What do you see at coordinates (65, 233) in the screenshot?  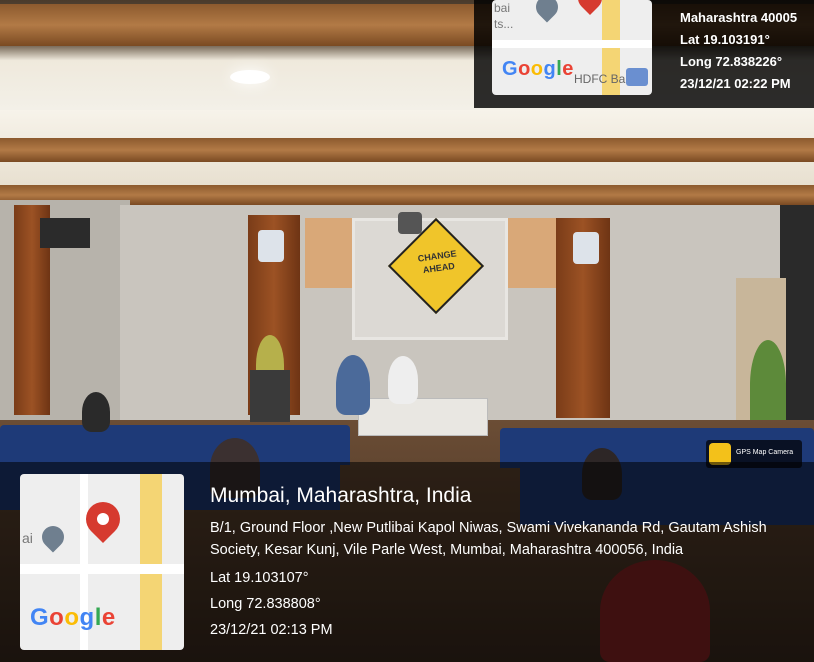 I see `speaker-left` at bounding box center [65, 233].